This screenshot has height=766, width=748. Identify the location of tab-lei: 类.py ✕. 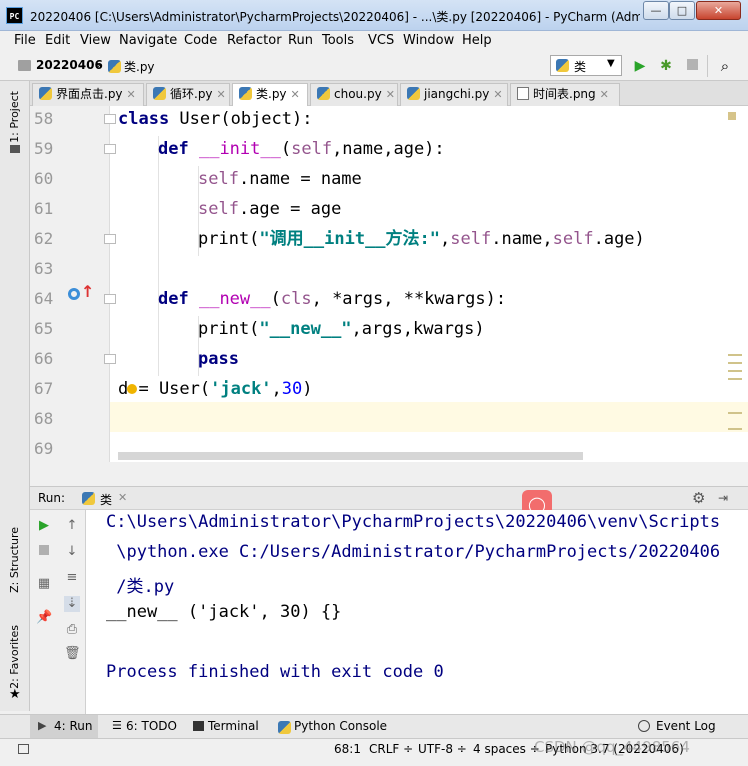
(270, 94).